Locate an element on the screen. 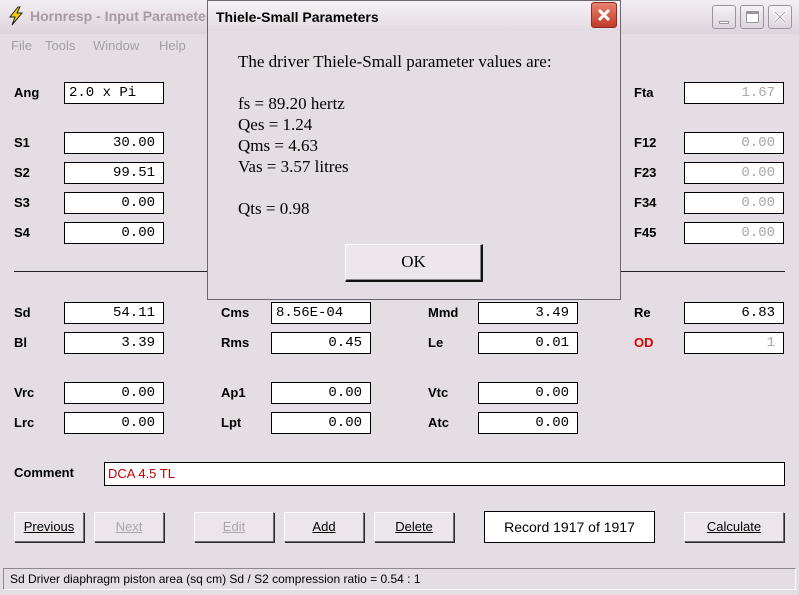 The height and width of the screenshot is (595, 799). le-field: 0.01 is located at coordinates (528, 343).